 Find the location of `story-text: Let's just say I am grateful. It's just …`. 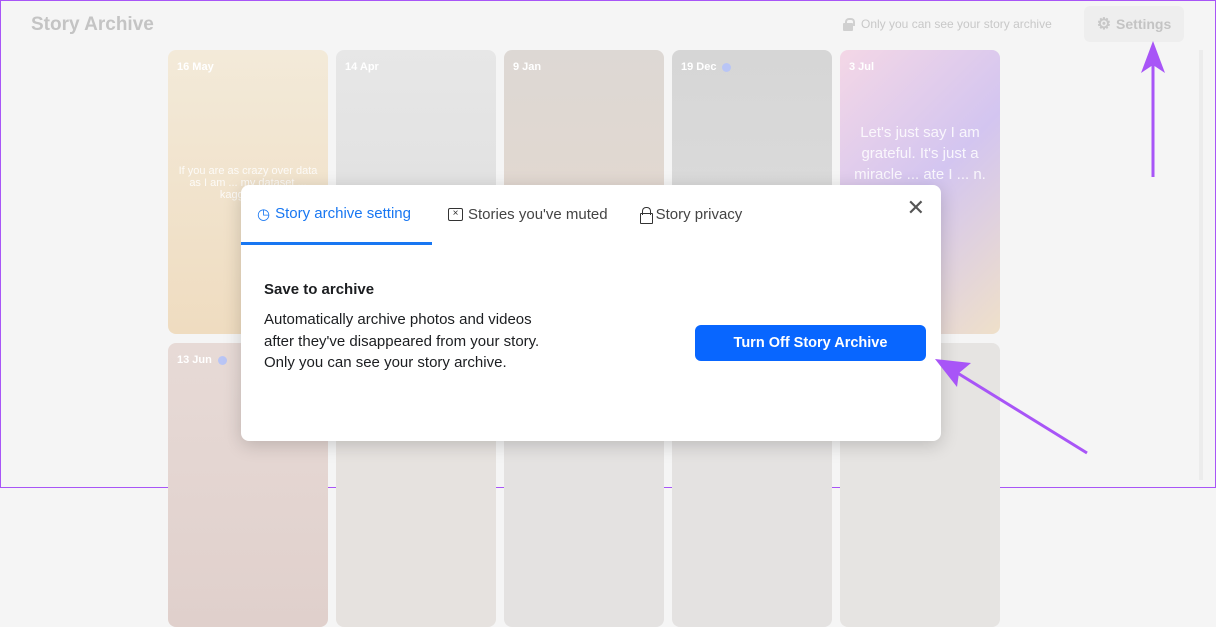

story-text: Let's just say I am grateful. It's just … is located at coordinates (920, 153).